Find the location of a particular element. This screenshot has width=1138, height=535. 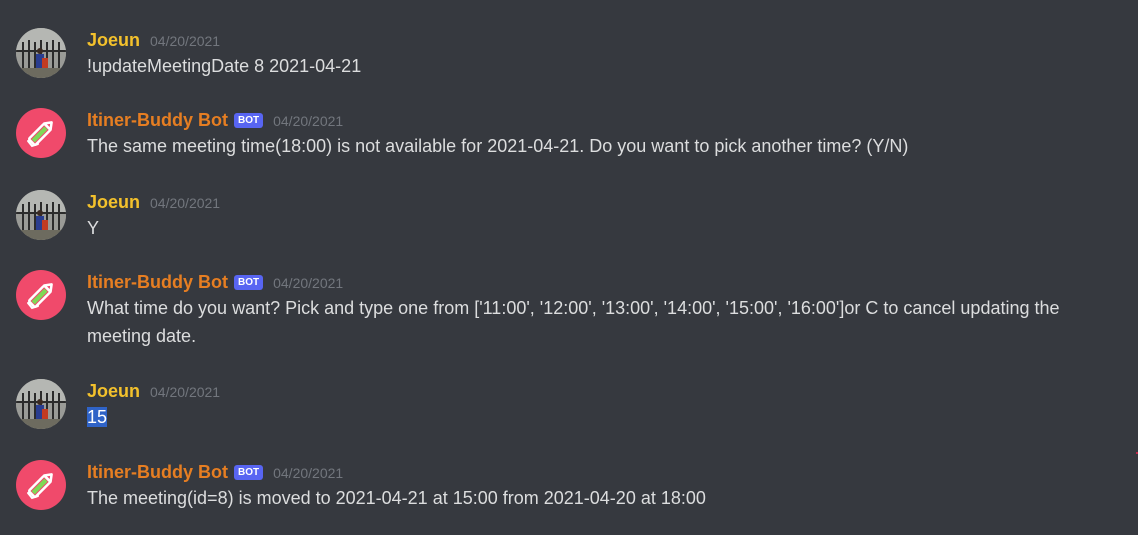

message-content: 15 is located at coordinates (604, 417).